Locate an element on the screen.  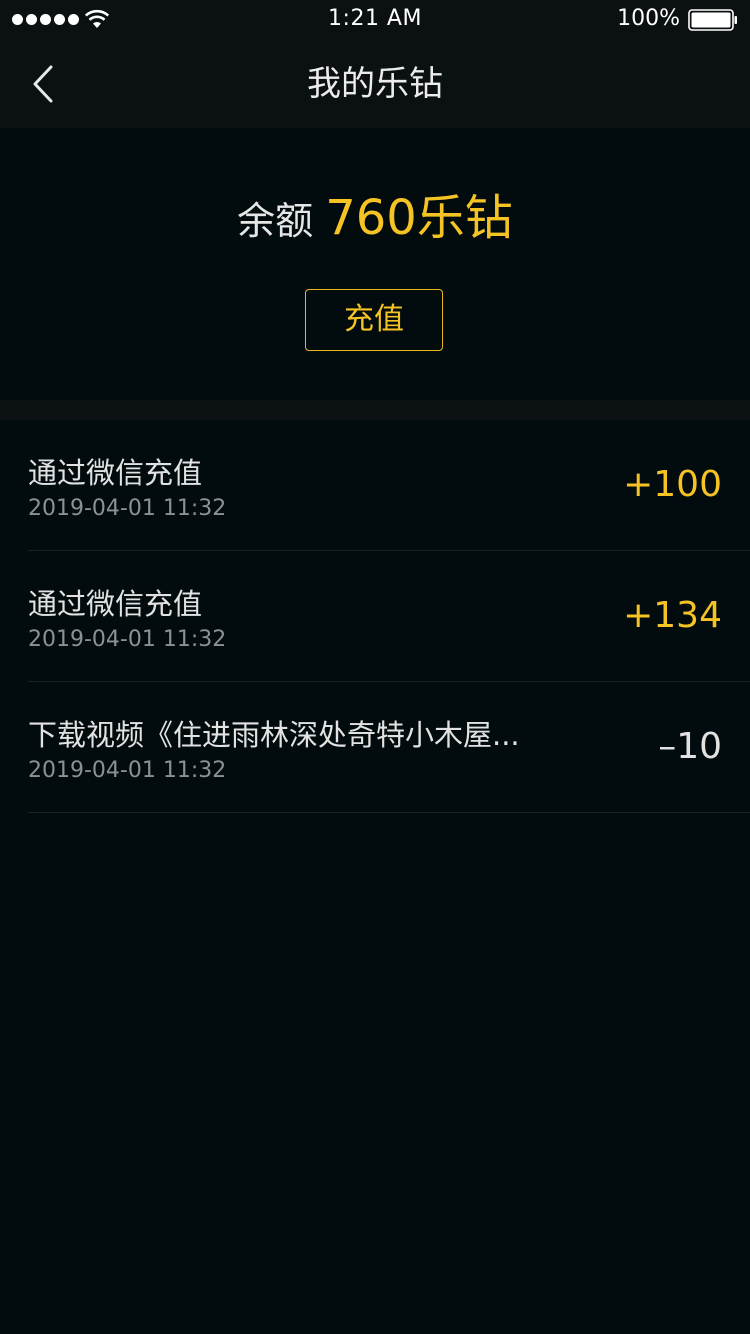
transaction-amount: +100 is located at coordinates (672, 484).